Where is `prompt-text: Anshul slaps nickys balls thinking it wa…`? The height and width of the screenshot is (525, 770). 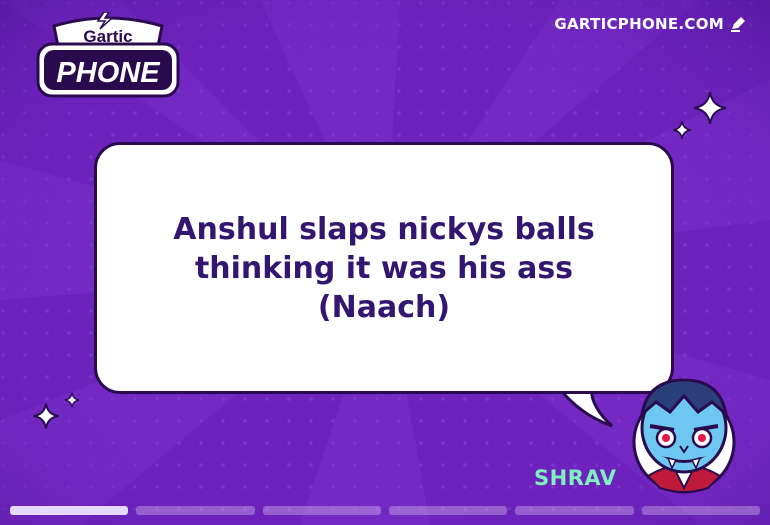 prompt-text: Anshul slaps nickys balls thinking it wa… is located at coordinates (384, 268).